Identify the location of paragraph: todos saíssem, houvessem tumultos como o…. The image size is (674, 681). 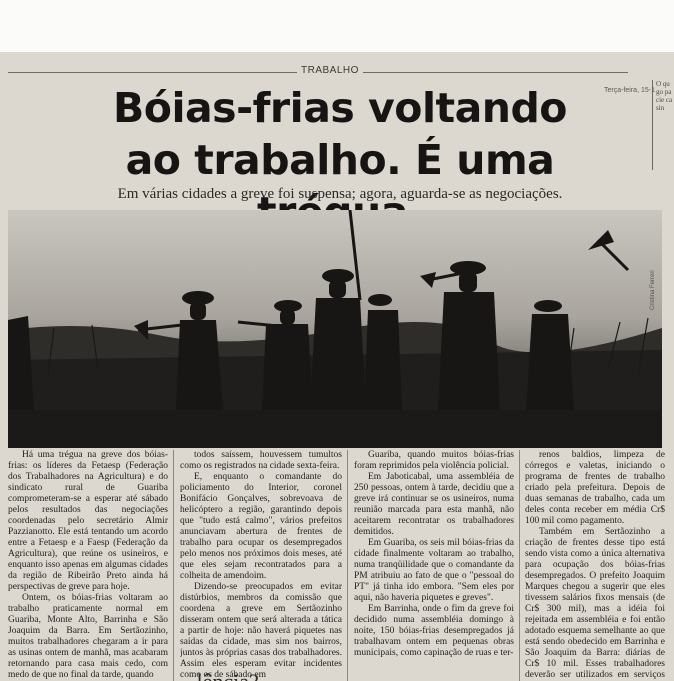
(261, 460).